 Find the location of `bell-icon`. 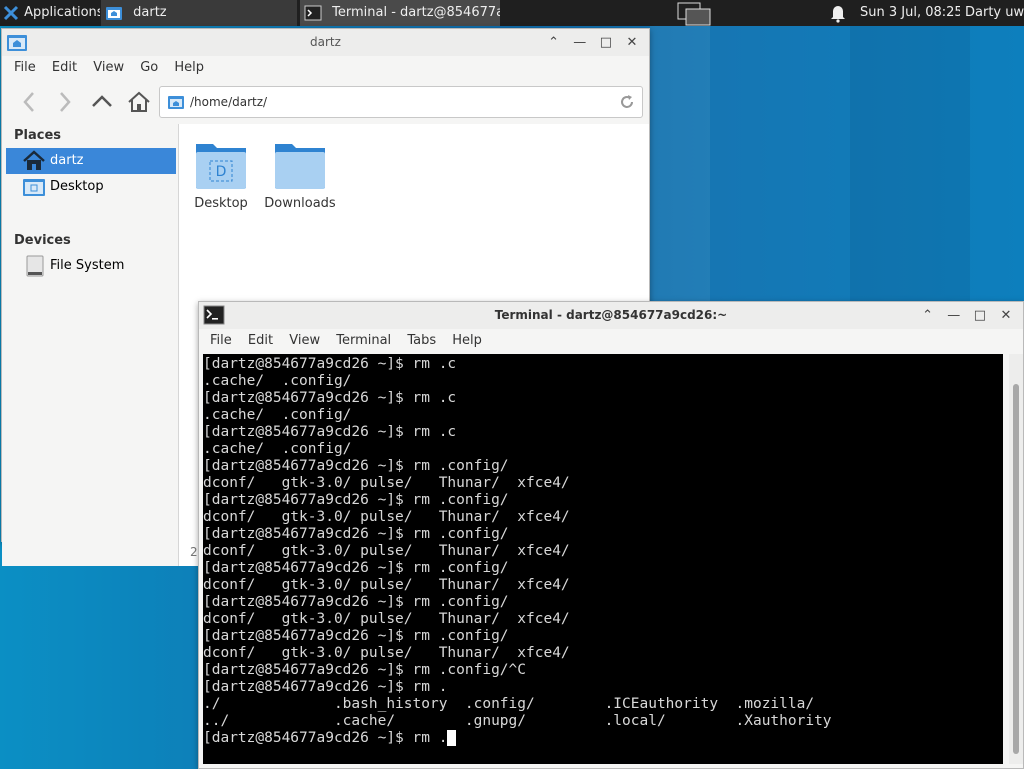

bell-icon is located at coordinates (838, 14).